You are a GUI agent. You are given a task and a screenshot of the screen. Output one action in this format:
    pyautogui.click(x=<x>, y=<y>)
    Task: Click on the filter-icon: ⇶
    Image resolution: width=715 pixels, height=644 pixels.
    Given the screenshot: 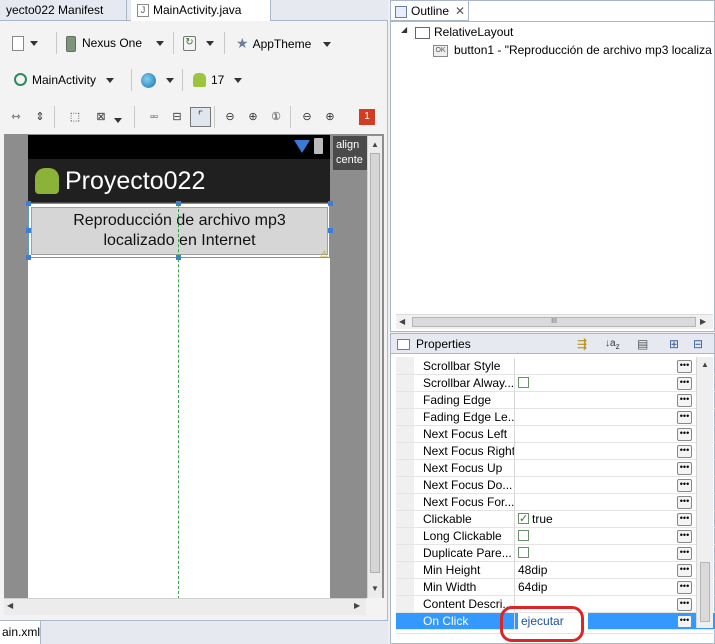 What is the action you would take?
    pyautogui.click(x=582, y=344)
    